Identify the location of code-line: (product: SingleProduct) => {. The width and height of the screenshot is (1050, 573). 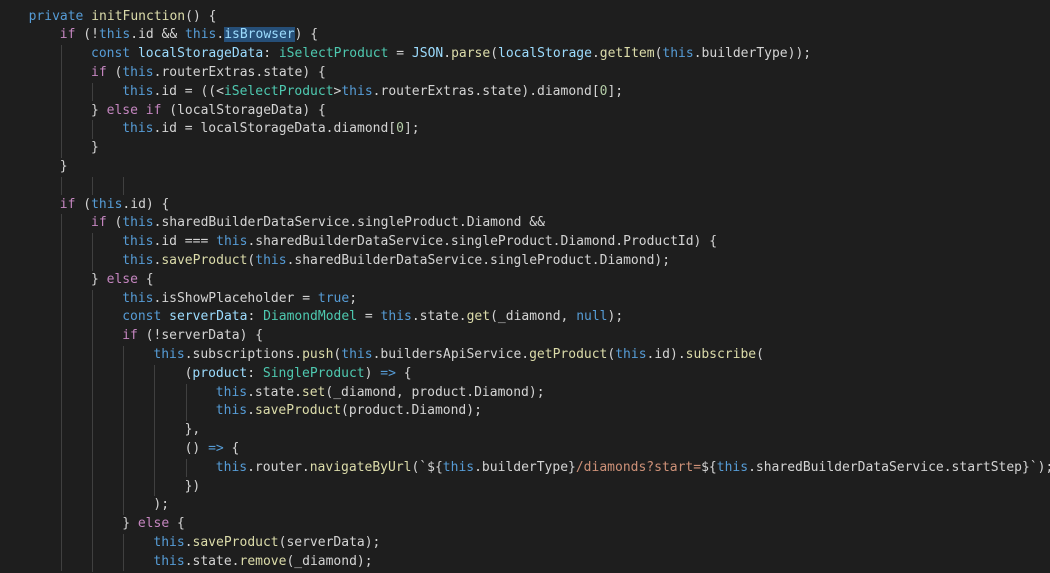
(298, 374).